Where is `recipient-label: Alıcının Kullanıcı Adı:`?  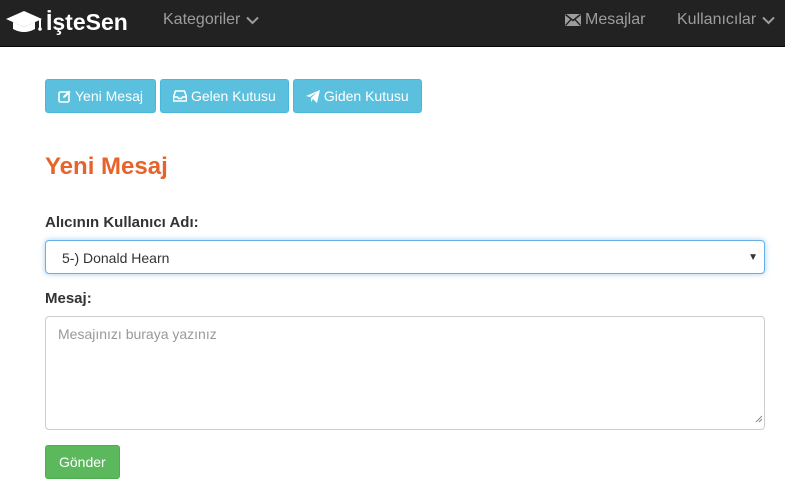 recipient-label: Alıcının Kullanıcı Adı: is located at coordinates (122, 222).